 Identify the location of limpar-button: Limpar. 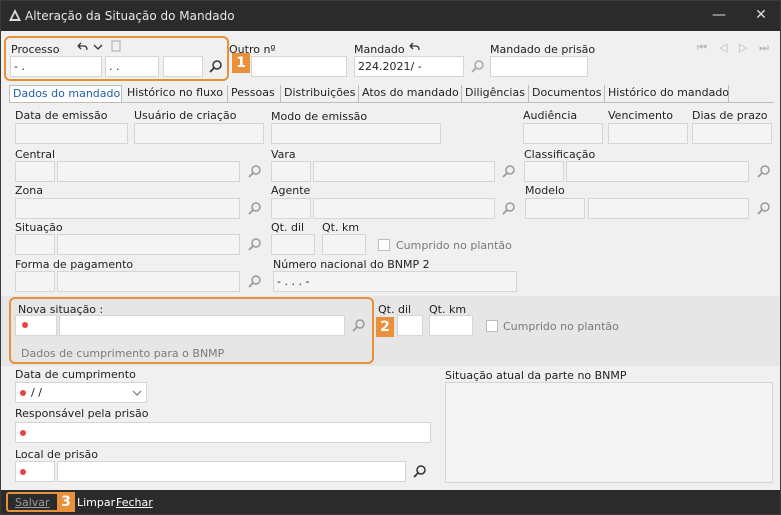
(96, 502).